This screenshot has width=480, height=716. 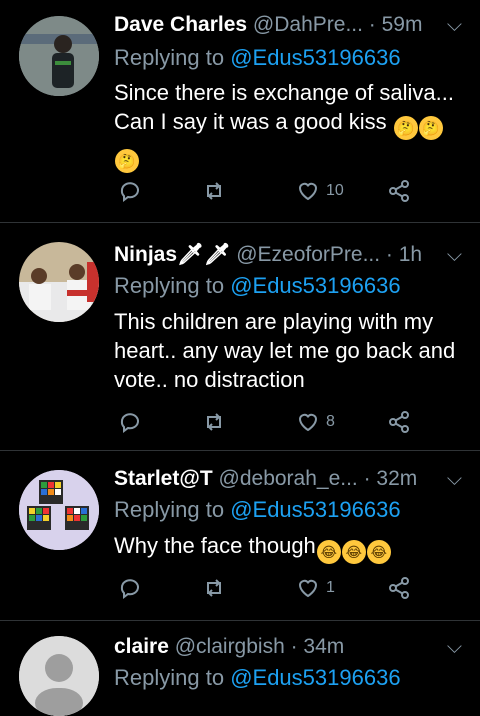 What do you see at coordinates (163, 478) in the screenshot?
I see `display-name: Starlet@T` at bounding box center [163, 478].